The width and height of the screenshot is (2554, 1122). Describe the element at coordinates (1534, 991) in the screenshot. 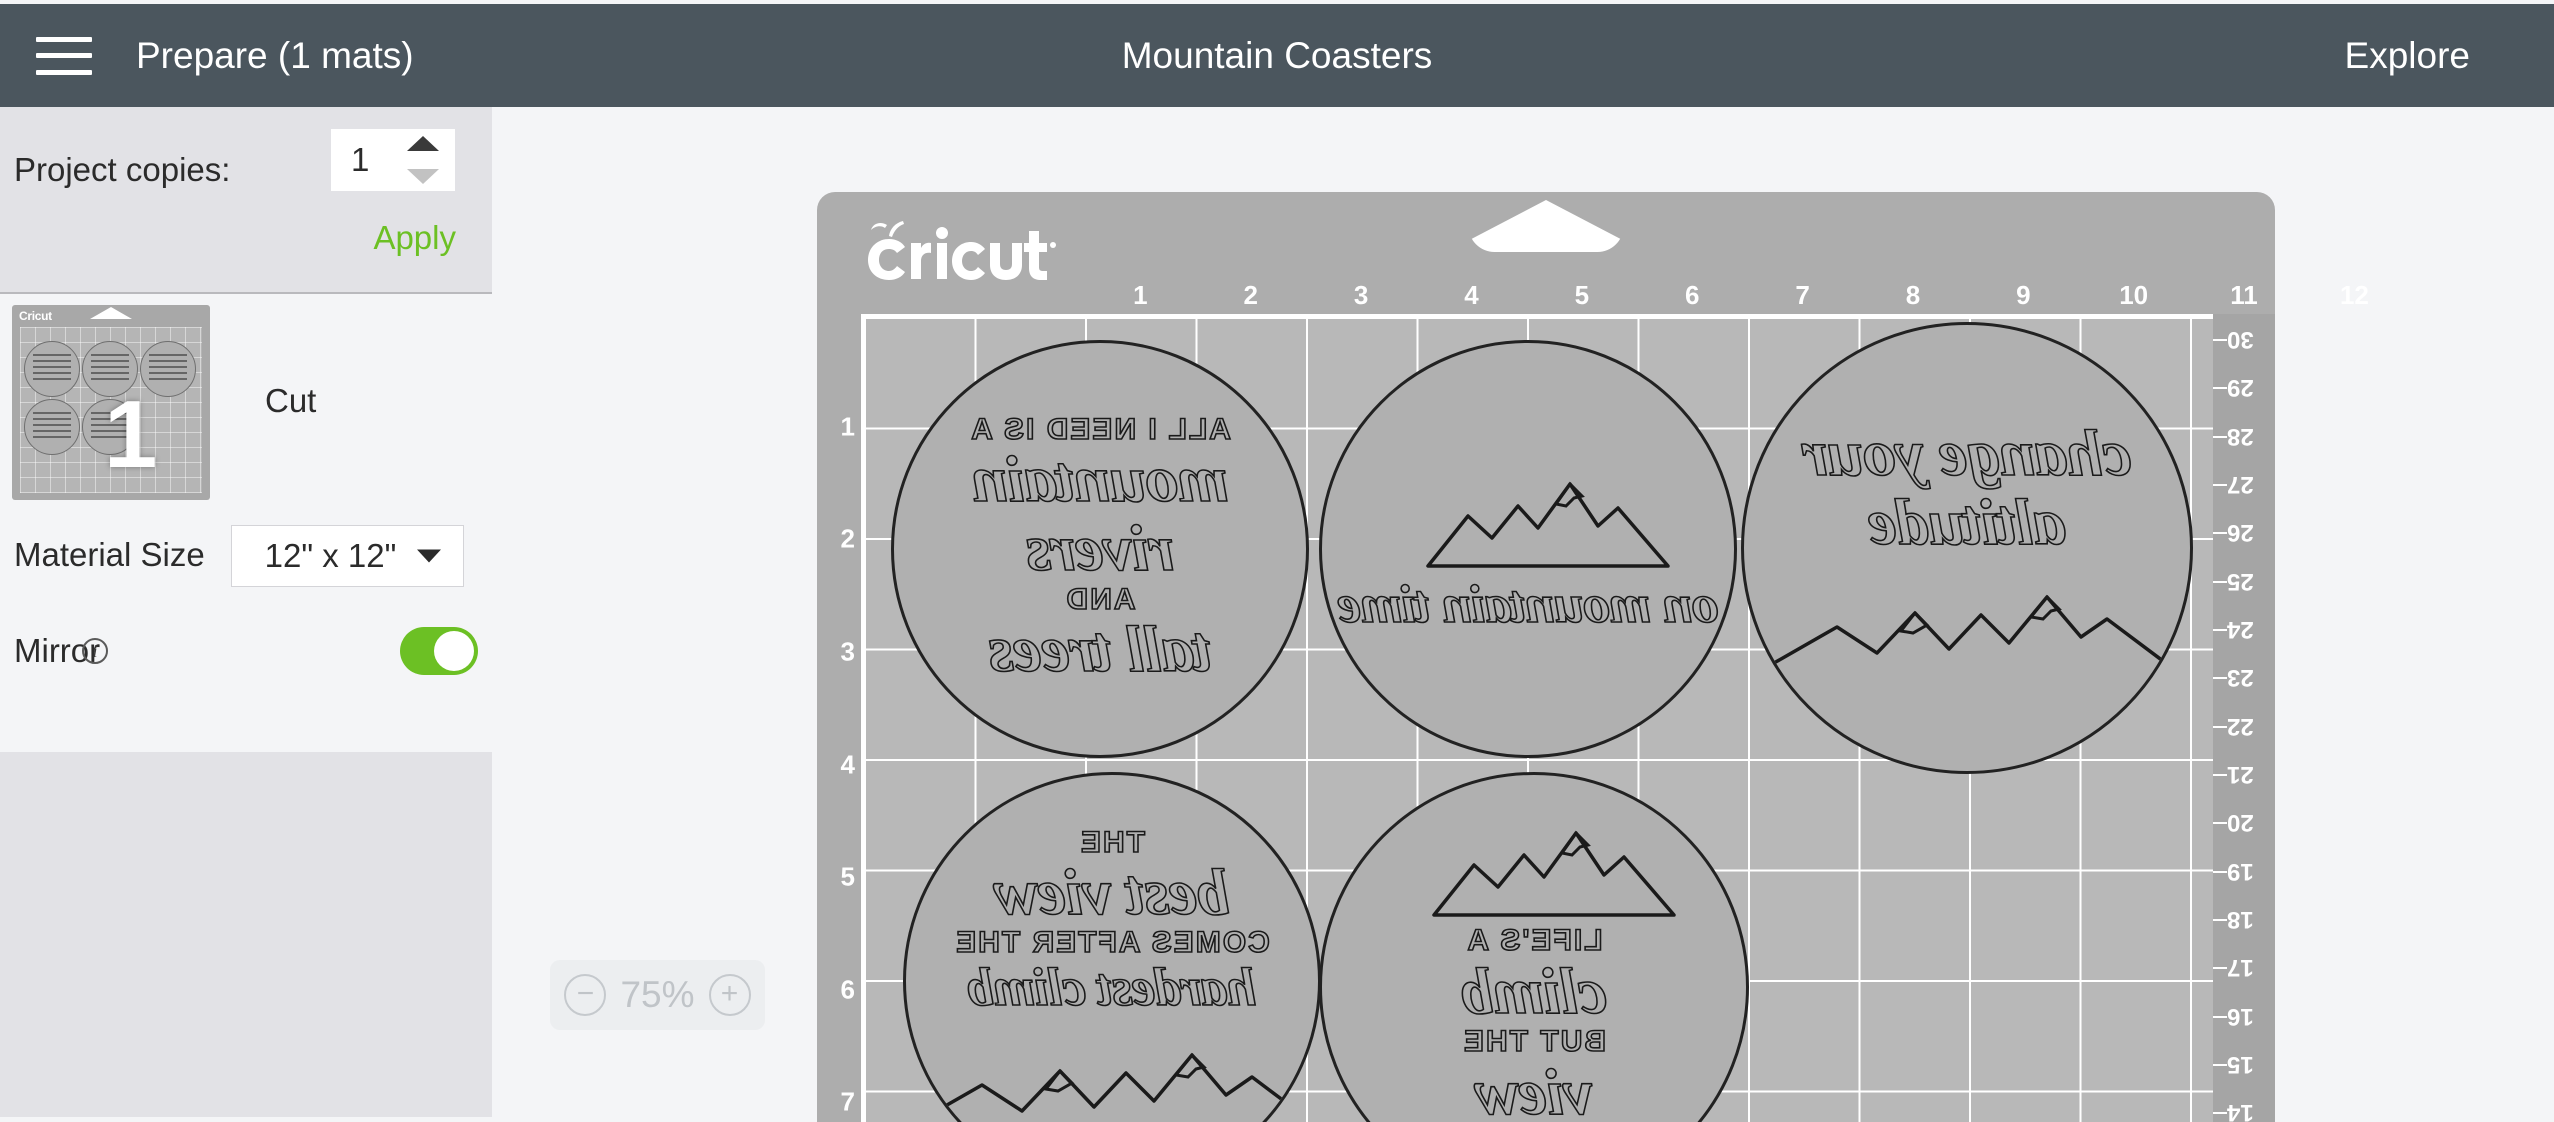

I see `coaster-text-line: climb` at that location.